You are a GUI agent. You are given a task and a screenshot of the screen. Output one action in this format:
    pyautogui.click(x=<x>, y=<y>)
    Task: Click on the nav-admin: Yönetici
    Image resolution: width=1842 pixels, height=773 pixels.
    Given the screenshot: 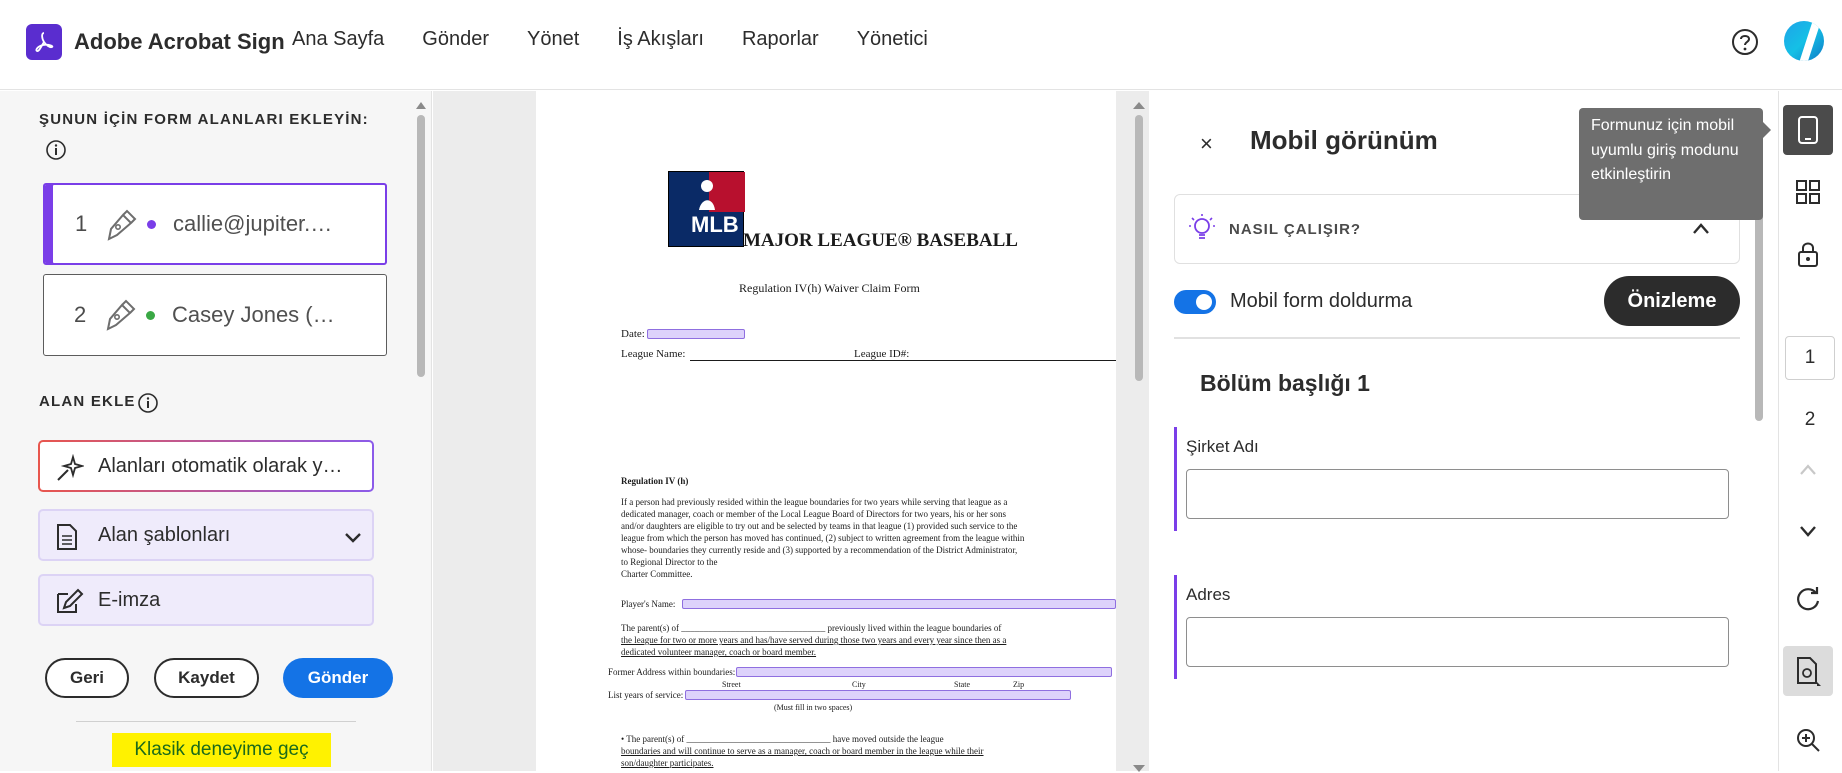 What is the action you would take?
    pyautogui.click(x=892, y=39)
    